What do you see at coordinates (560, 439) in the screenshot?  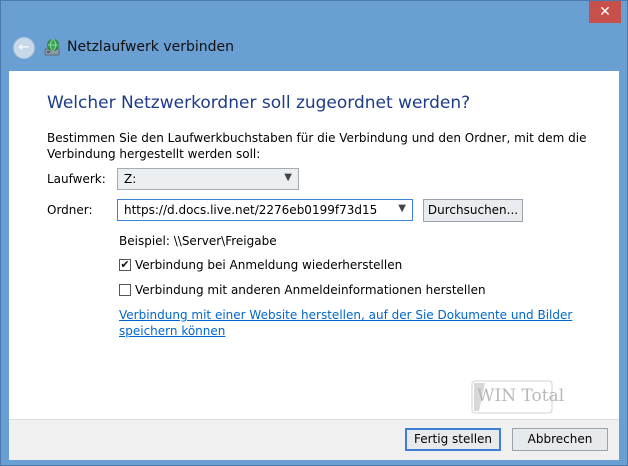 I see `cancel-button: Abbrechen` at bounding box center [560, 439].